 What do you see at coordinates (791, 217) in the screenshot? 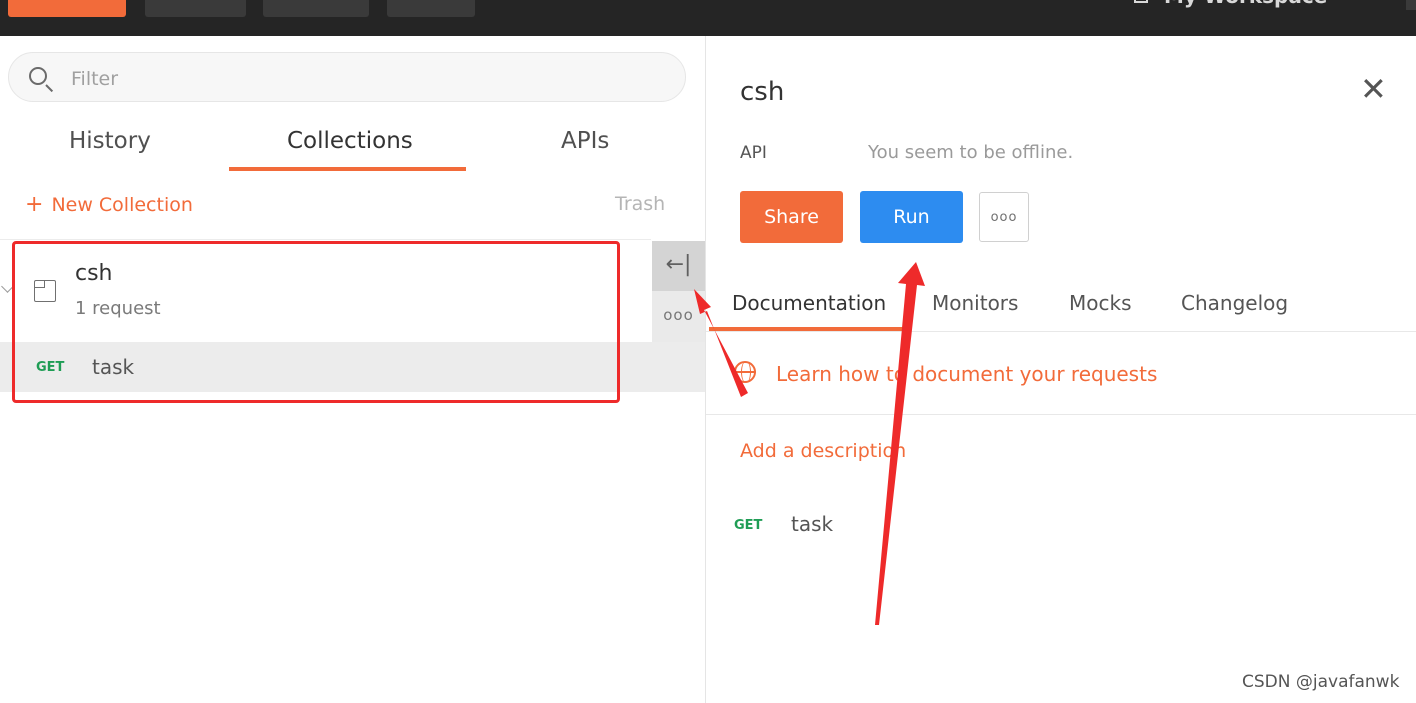
I see `share-button: Share` at bounding box center [791, 217].